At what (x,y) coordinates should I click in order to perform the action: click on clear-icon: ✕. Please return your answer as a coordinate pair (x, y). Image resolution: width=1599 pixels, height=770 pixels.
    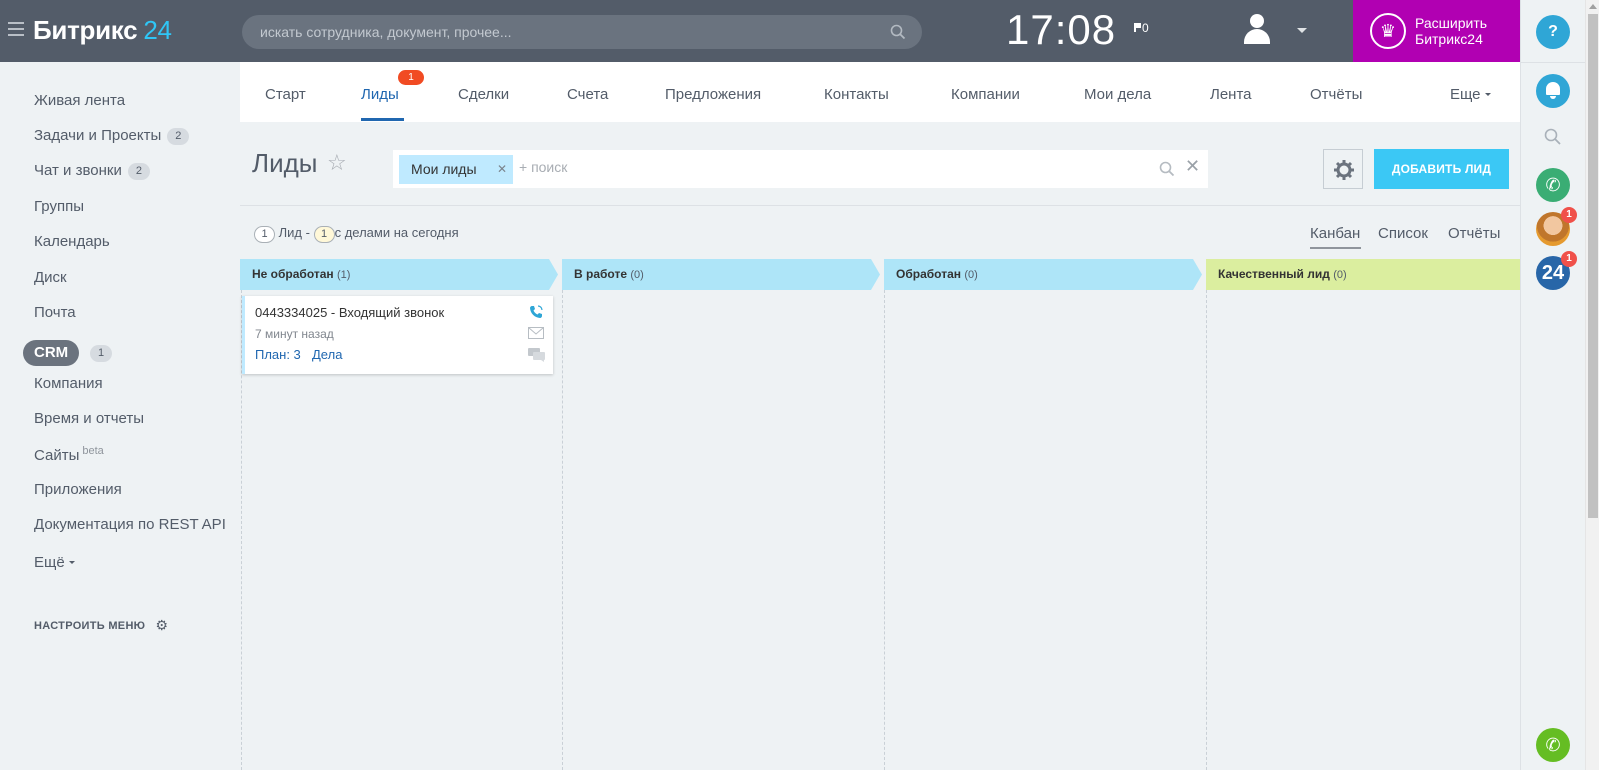
    Looking at the image, I should click on (1192, 166).